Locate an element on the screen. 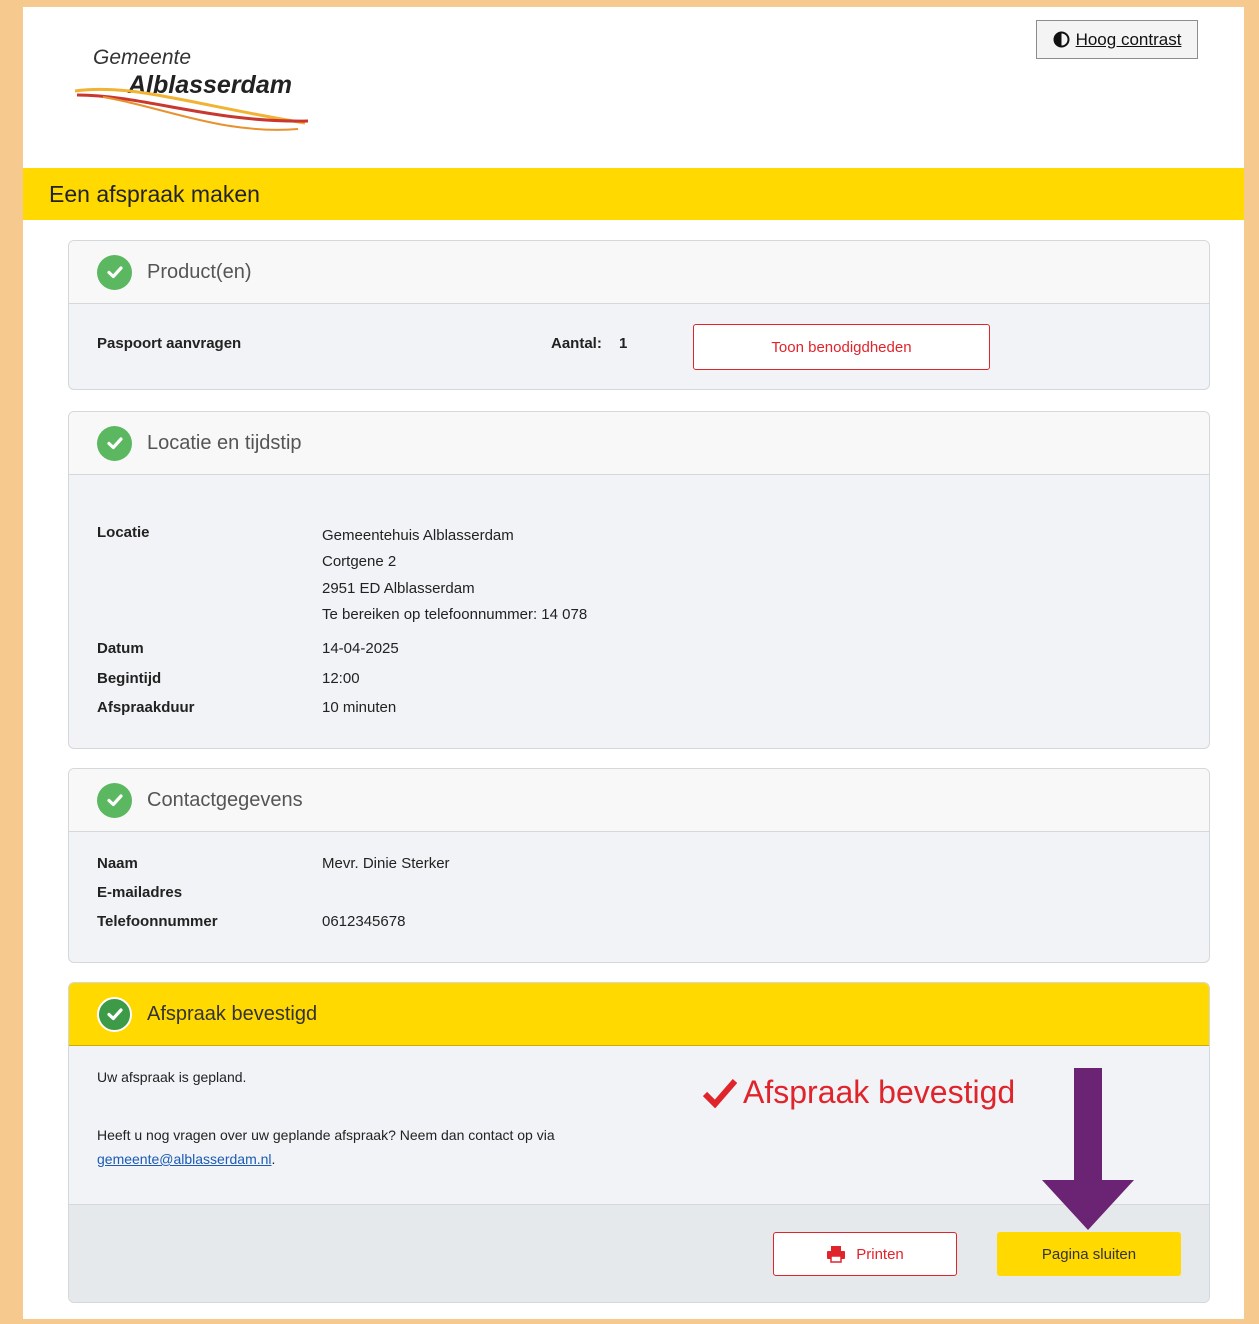 The width and height of the screenshot is (1259, 1324). arrow-down-icon is located at coordinates (1088, 1149).